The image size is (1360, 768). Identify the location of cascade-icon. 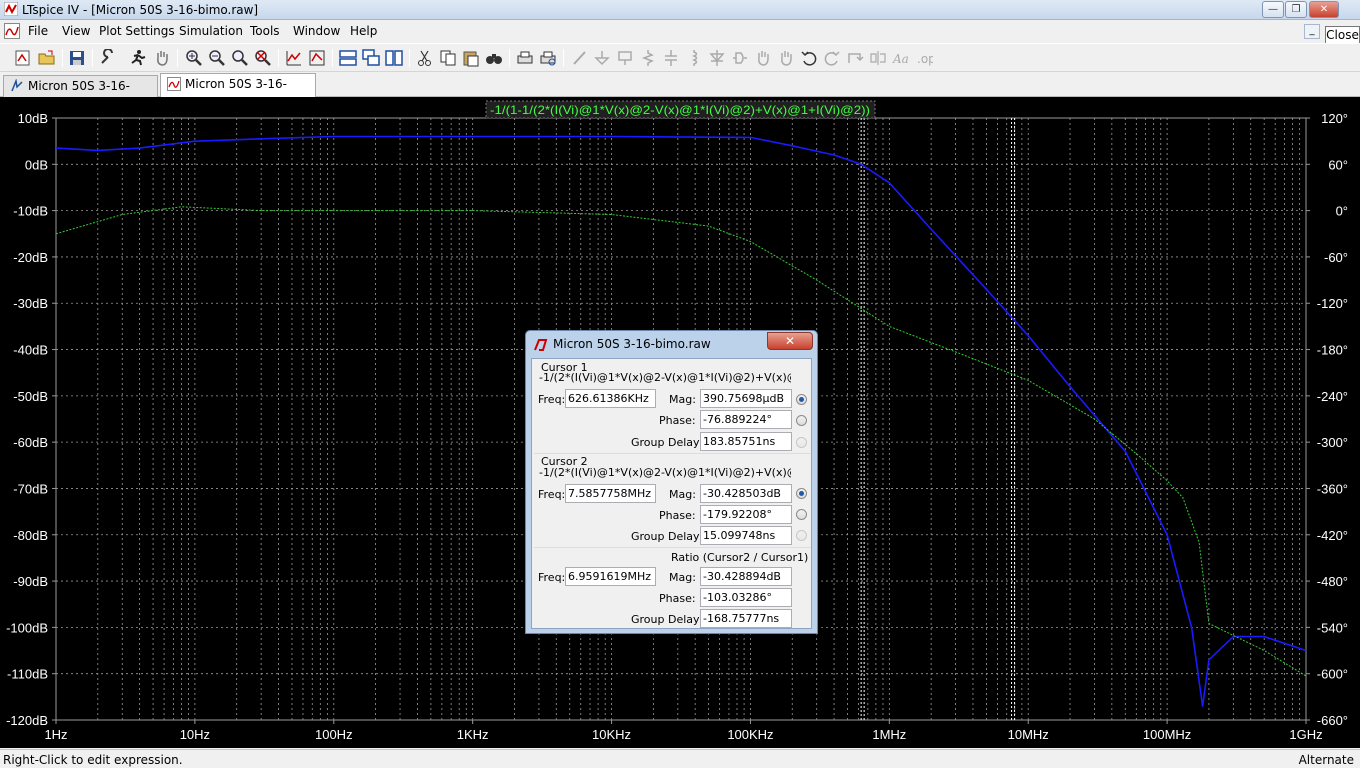
(371, 58).